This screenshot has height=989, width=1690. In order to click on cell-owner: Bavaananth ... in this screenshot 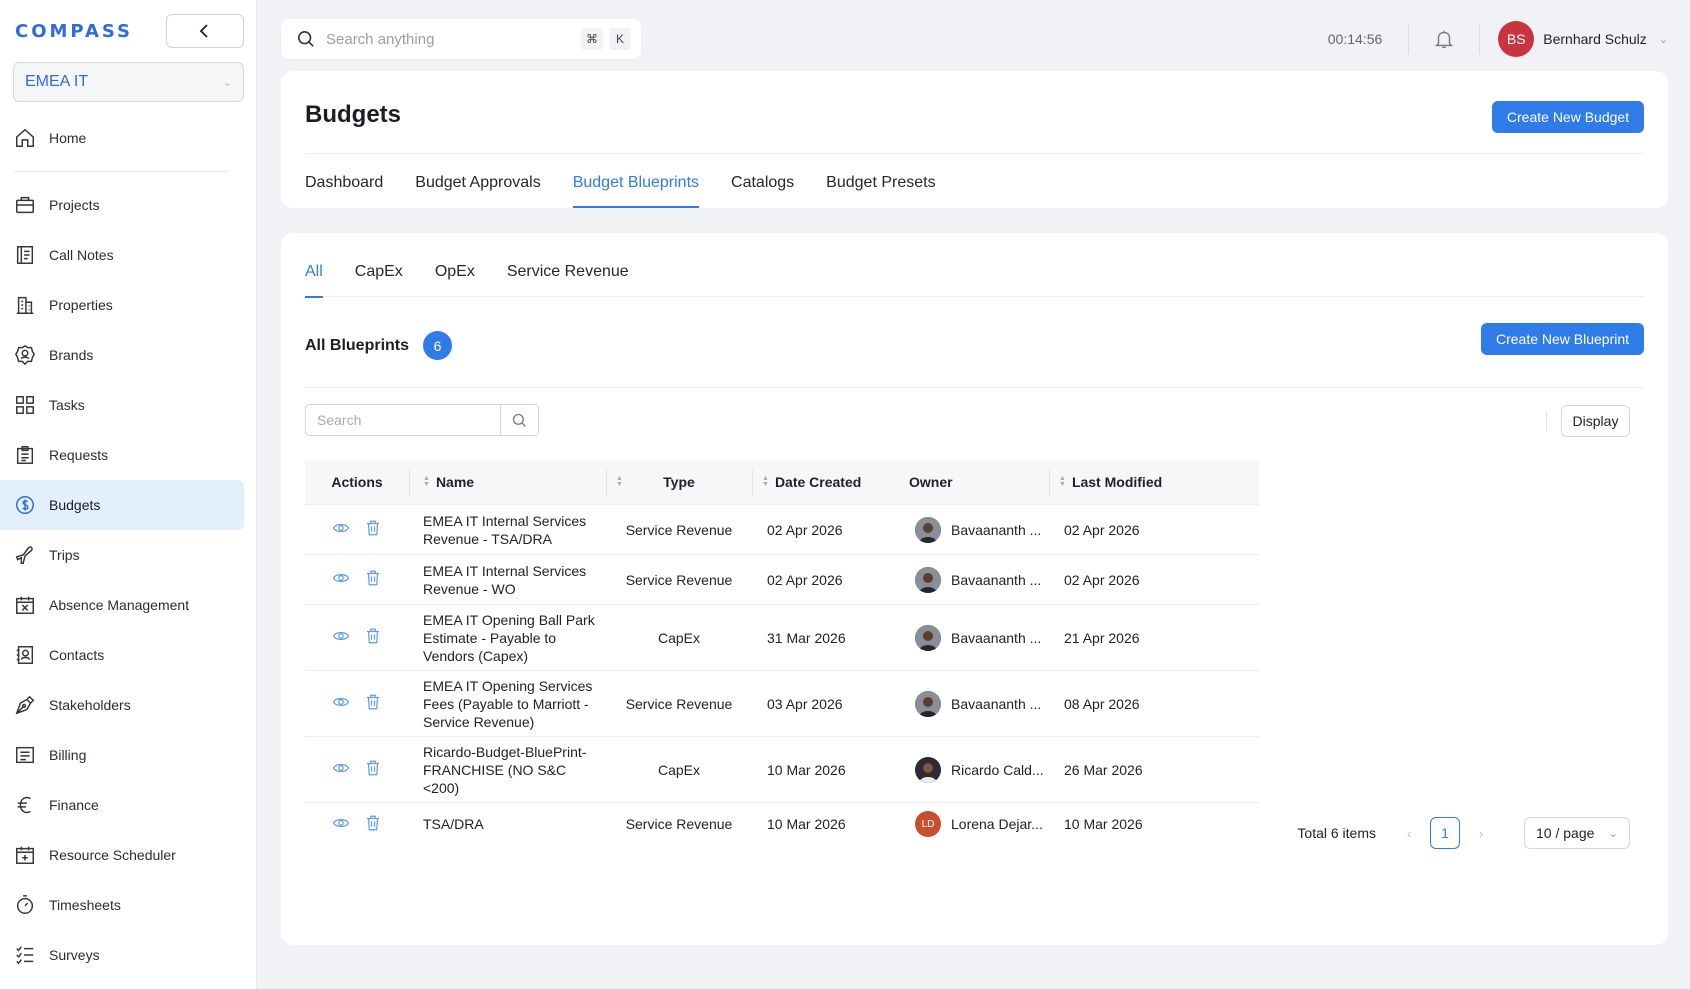, I will do `click(975, 703)`.